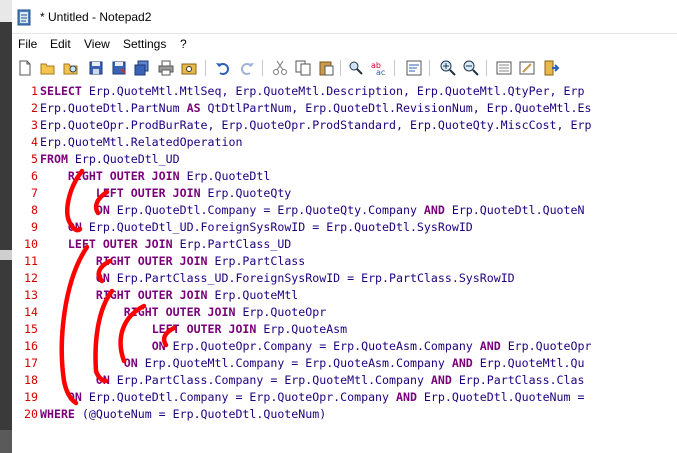  What do you see at coordinates (448, 68) in the screenshot?
I see `zoom-in-icon` at bounding box center [448, 68].